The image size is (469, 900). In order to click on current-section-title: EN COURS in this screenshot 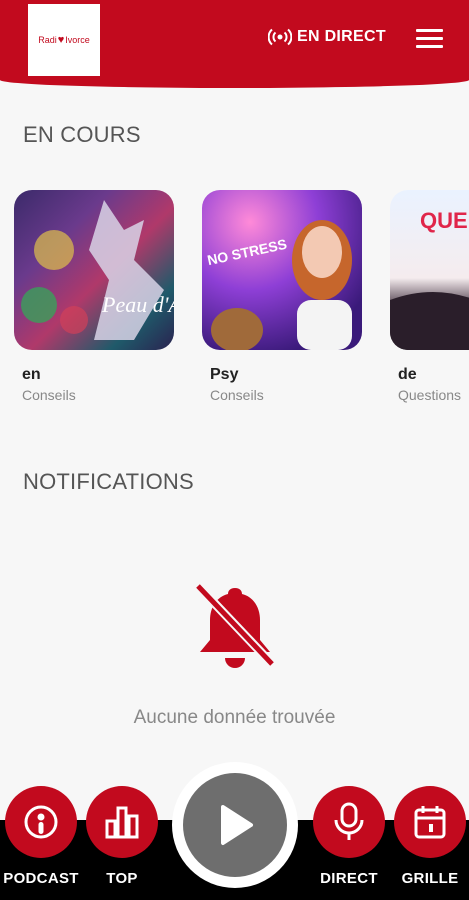, I will do `click(82, 134)`.